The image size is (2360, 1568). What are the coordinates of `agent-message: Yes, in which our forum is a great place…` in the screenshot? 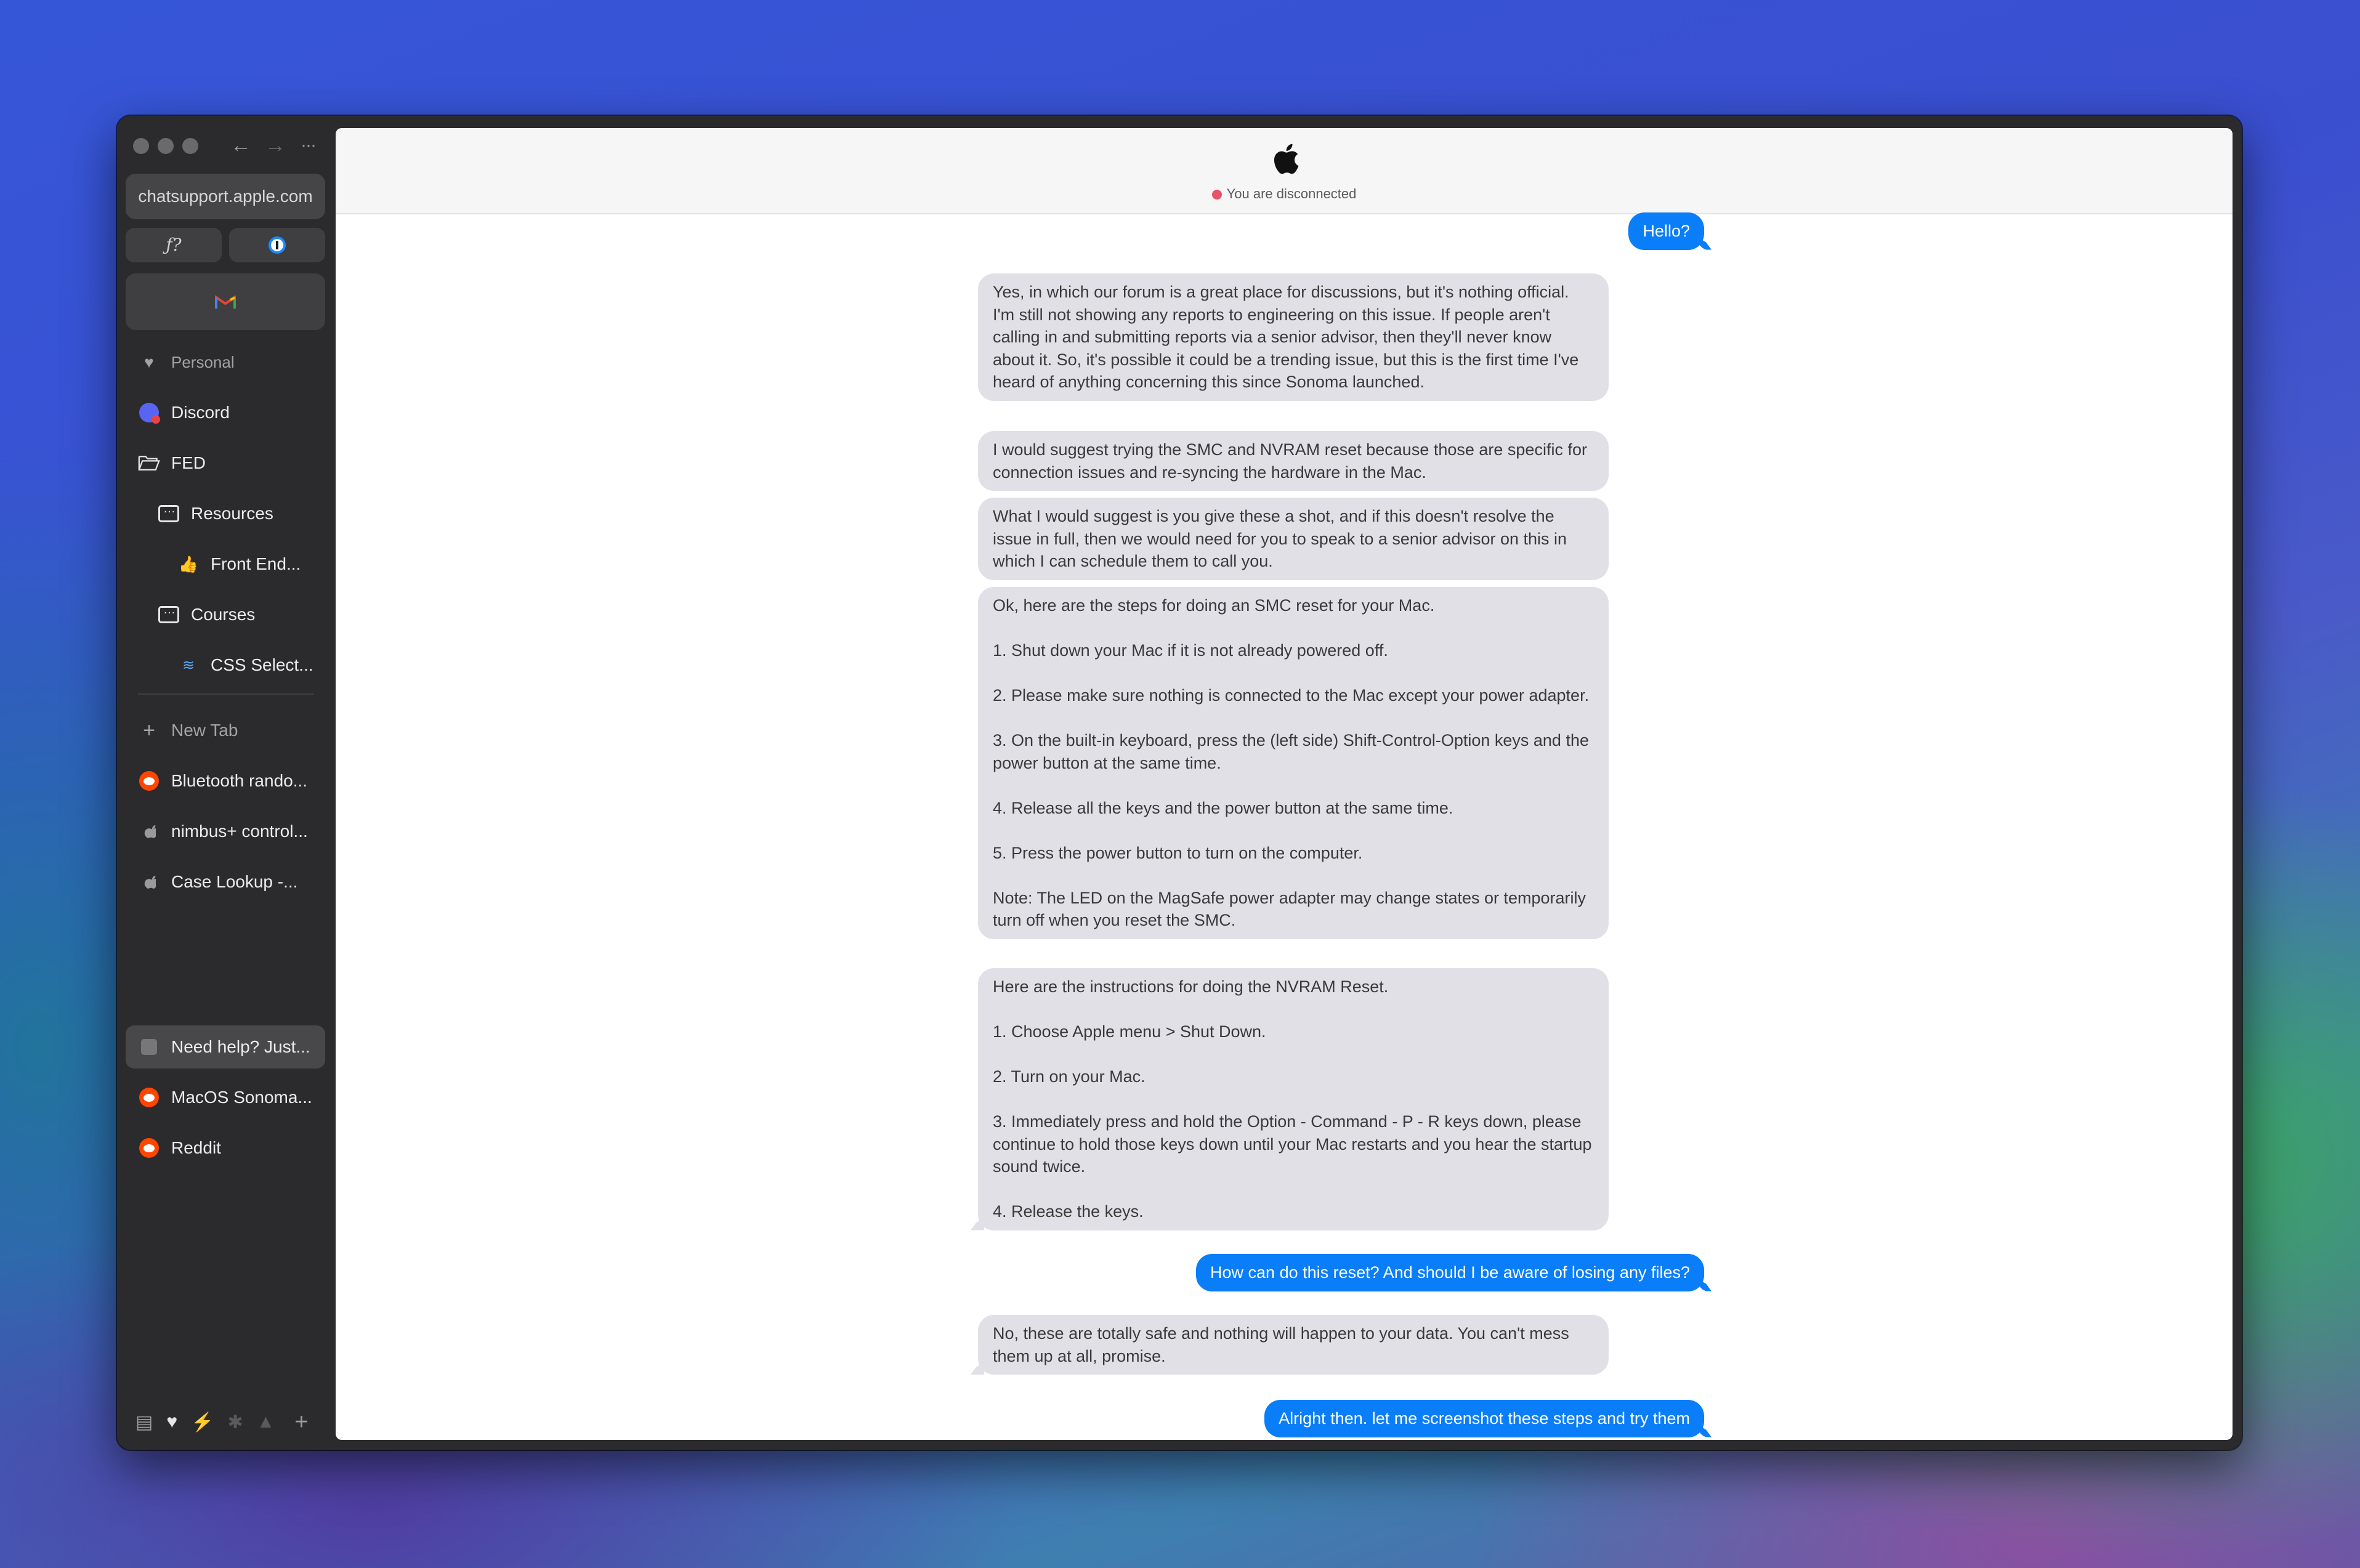 It's located at (1293, 337).